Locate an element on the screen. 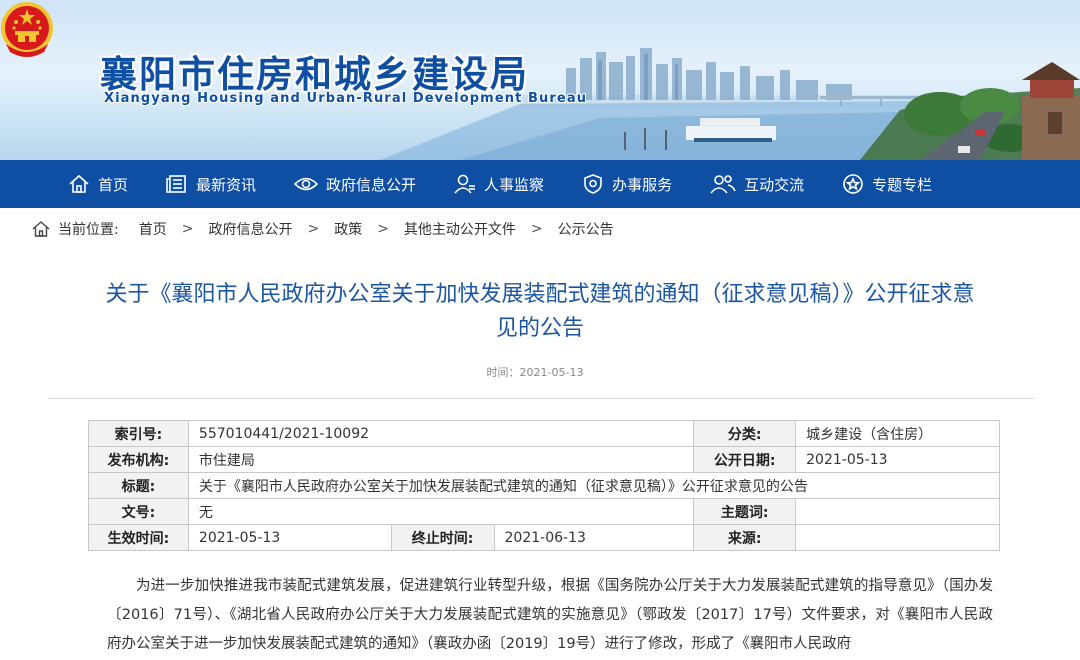  main-nav: 首页 最新资讯 政府信息公开 人事监察 办事服务 互动交流 专题专栏 is located at coordinates (540, 184).